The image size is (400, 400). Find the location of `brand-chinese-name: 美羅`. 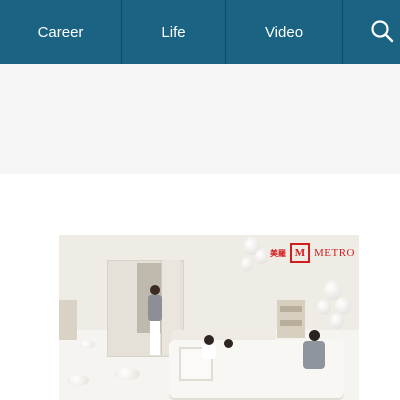

brand-chinese-name: 美羅 is located at coordinates (278, 253).